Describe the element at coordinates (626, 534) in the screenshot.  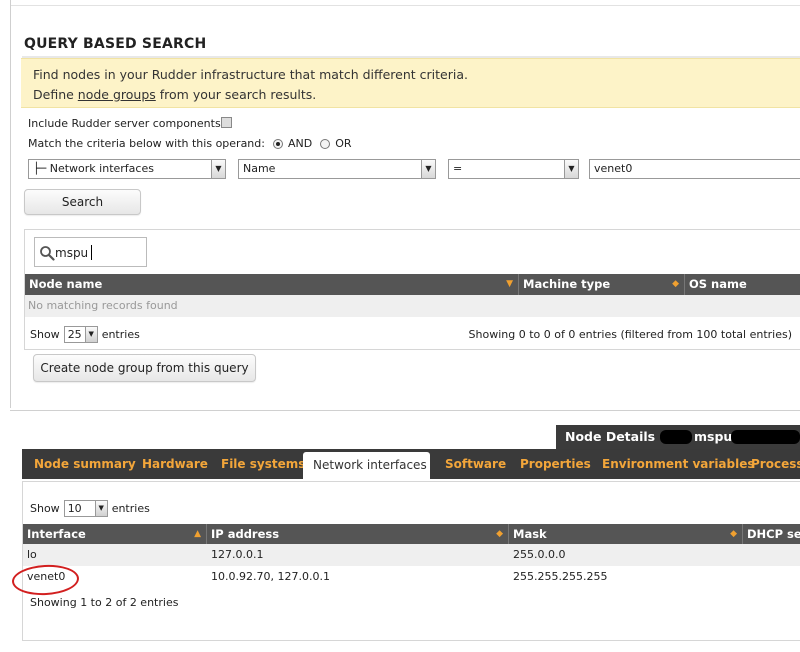
I see `column-mask: Mask ◆` at that location.